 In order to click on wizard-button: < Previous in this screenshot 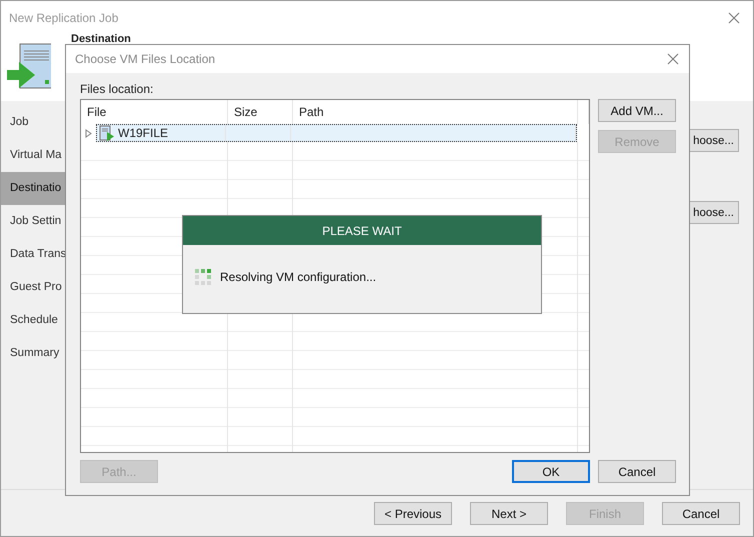, I will do `click(413, 513)`.